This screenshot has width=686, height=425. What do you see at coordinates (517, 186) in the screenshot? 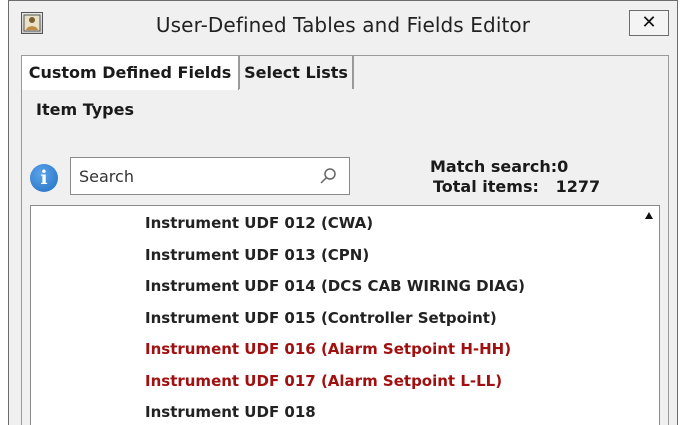
I see `total-items-count: Total items: 1277` at bounding box center [517, 186].